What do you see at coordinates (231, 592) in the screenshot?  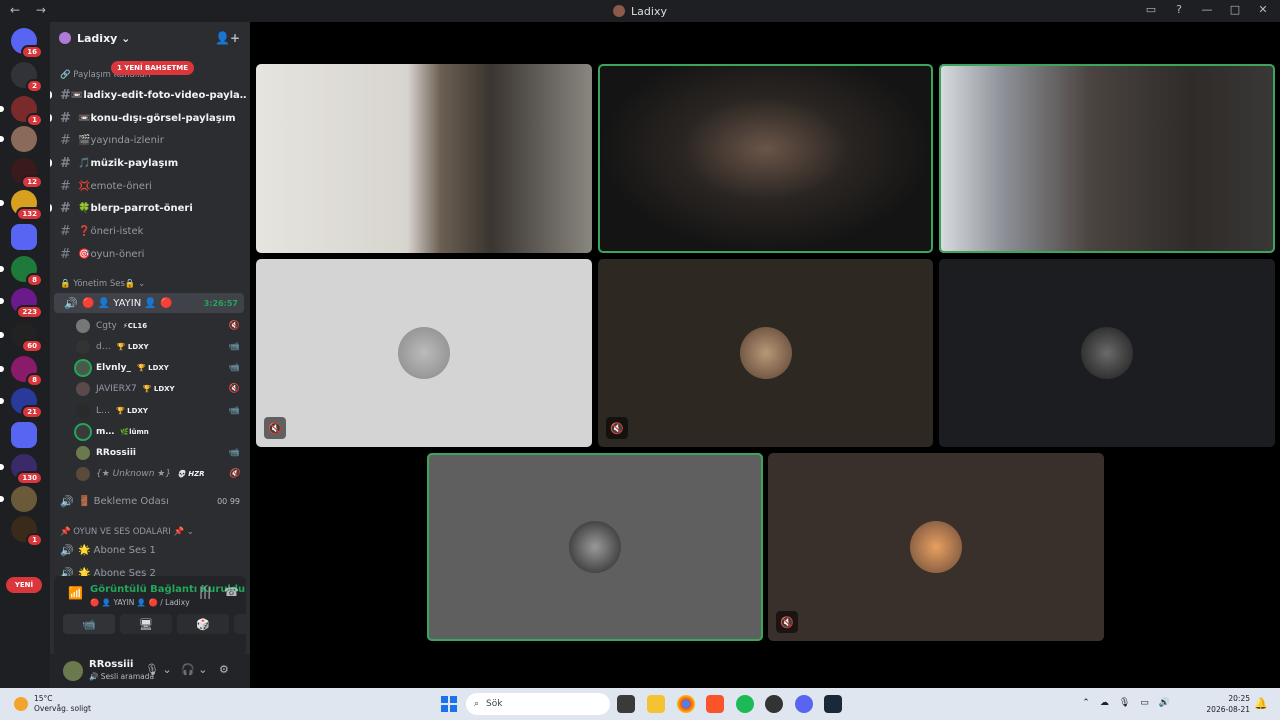 I see `disconnect-icon: ☎` at bounding box center [231, 592].